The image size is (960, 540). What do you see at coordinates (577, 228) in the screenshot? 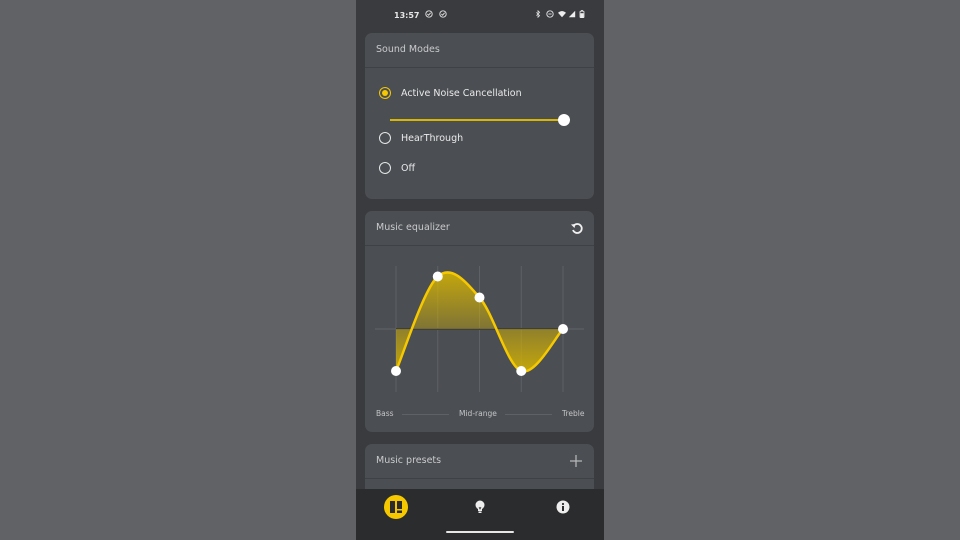
I see `reset-icon` at bounding box center [577, 228].